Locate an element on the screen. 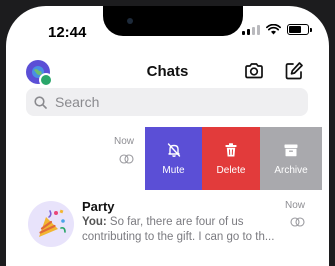 The height and width of the screenshot is (266, 335). preview-sender: You: is located at coordinates (94, 222).